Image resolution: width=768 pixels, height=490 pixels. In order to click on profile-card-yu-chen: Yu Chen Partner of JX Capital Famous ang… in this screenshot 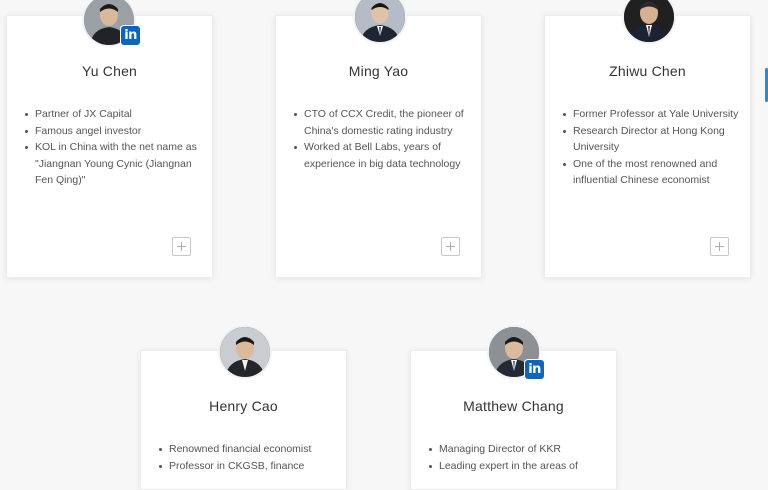, I will do `click(109, 146)`.